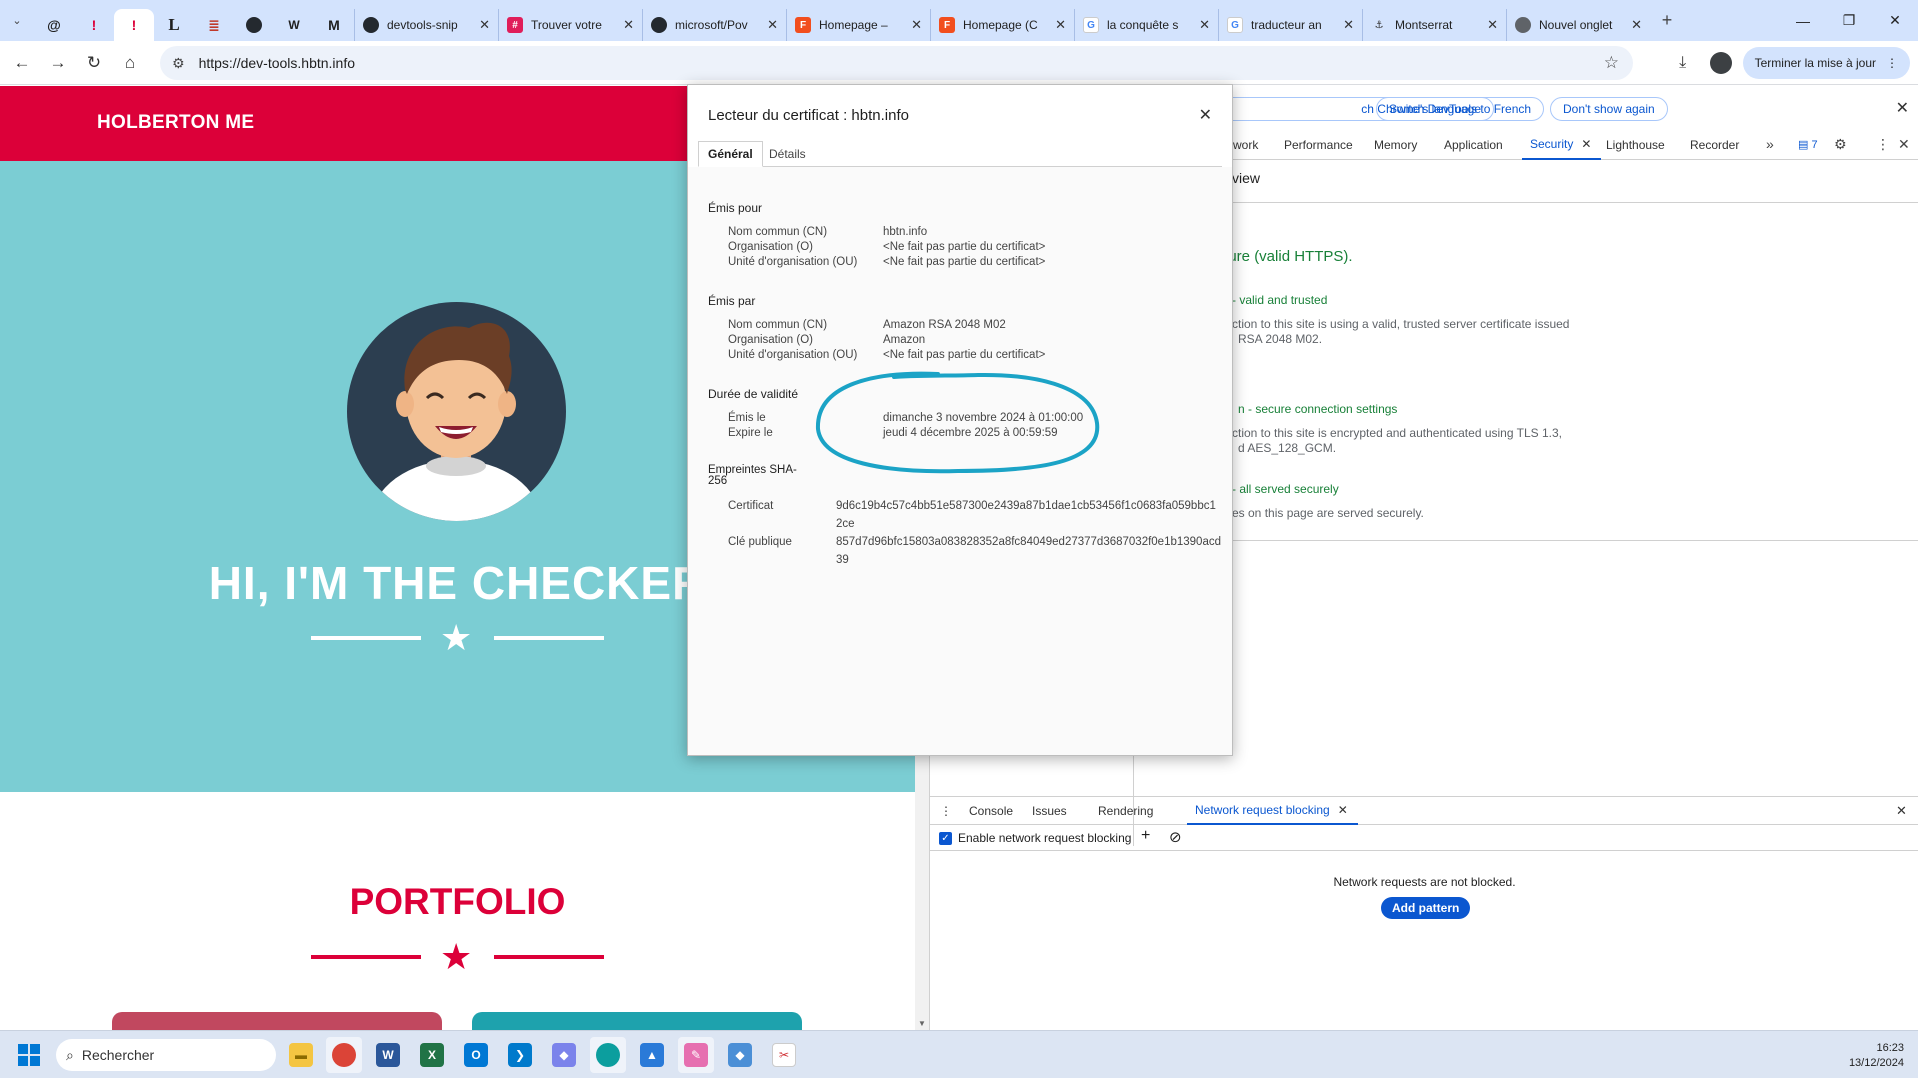 This screenshot has height=1078, width=1918. Describe the element at coordinates (1145, 836) in the screenshot. I see `add-pattern-icon: +` at that location.